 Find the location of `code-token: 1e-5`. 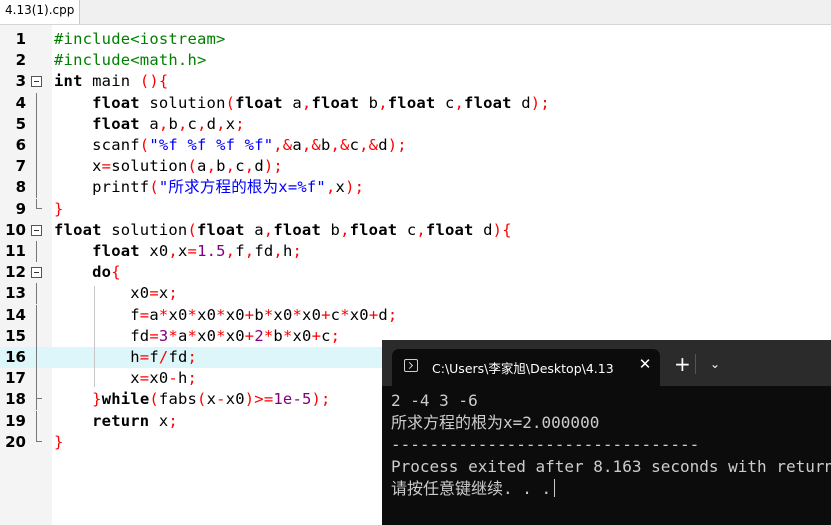

code-token: 1e-5 is located at coordinates (292, 399).